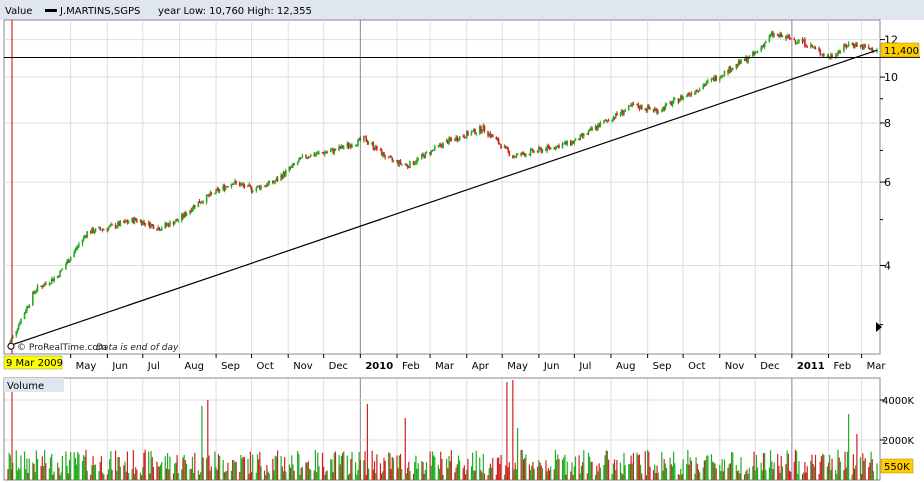  Describe the element at coordinates (230, 366) in the screenshot. I see `x-tick-label: Sep` at that location.